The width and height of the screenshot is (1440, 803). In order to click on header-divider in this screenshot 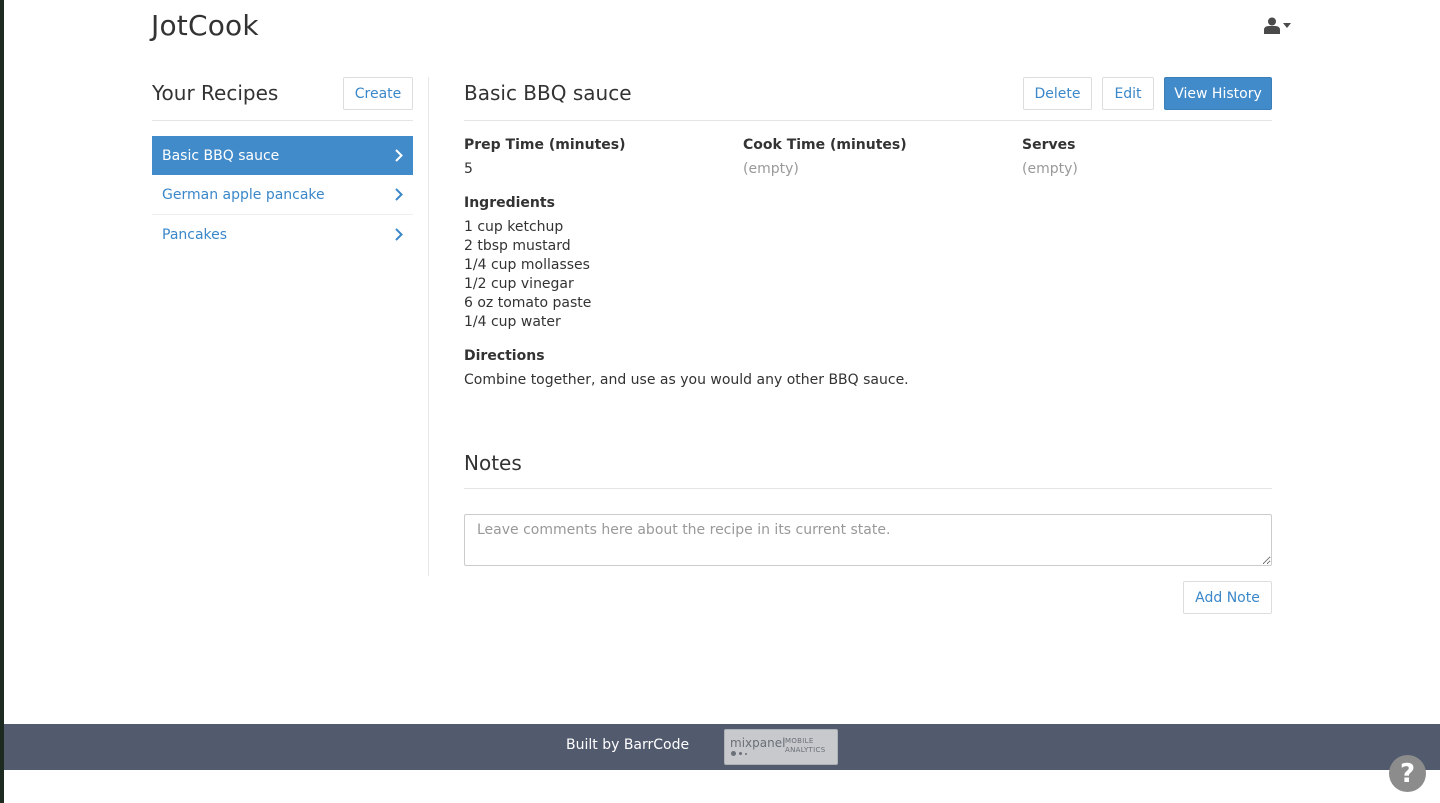, I will do `click(868, 120)`.